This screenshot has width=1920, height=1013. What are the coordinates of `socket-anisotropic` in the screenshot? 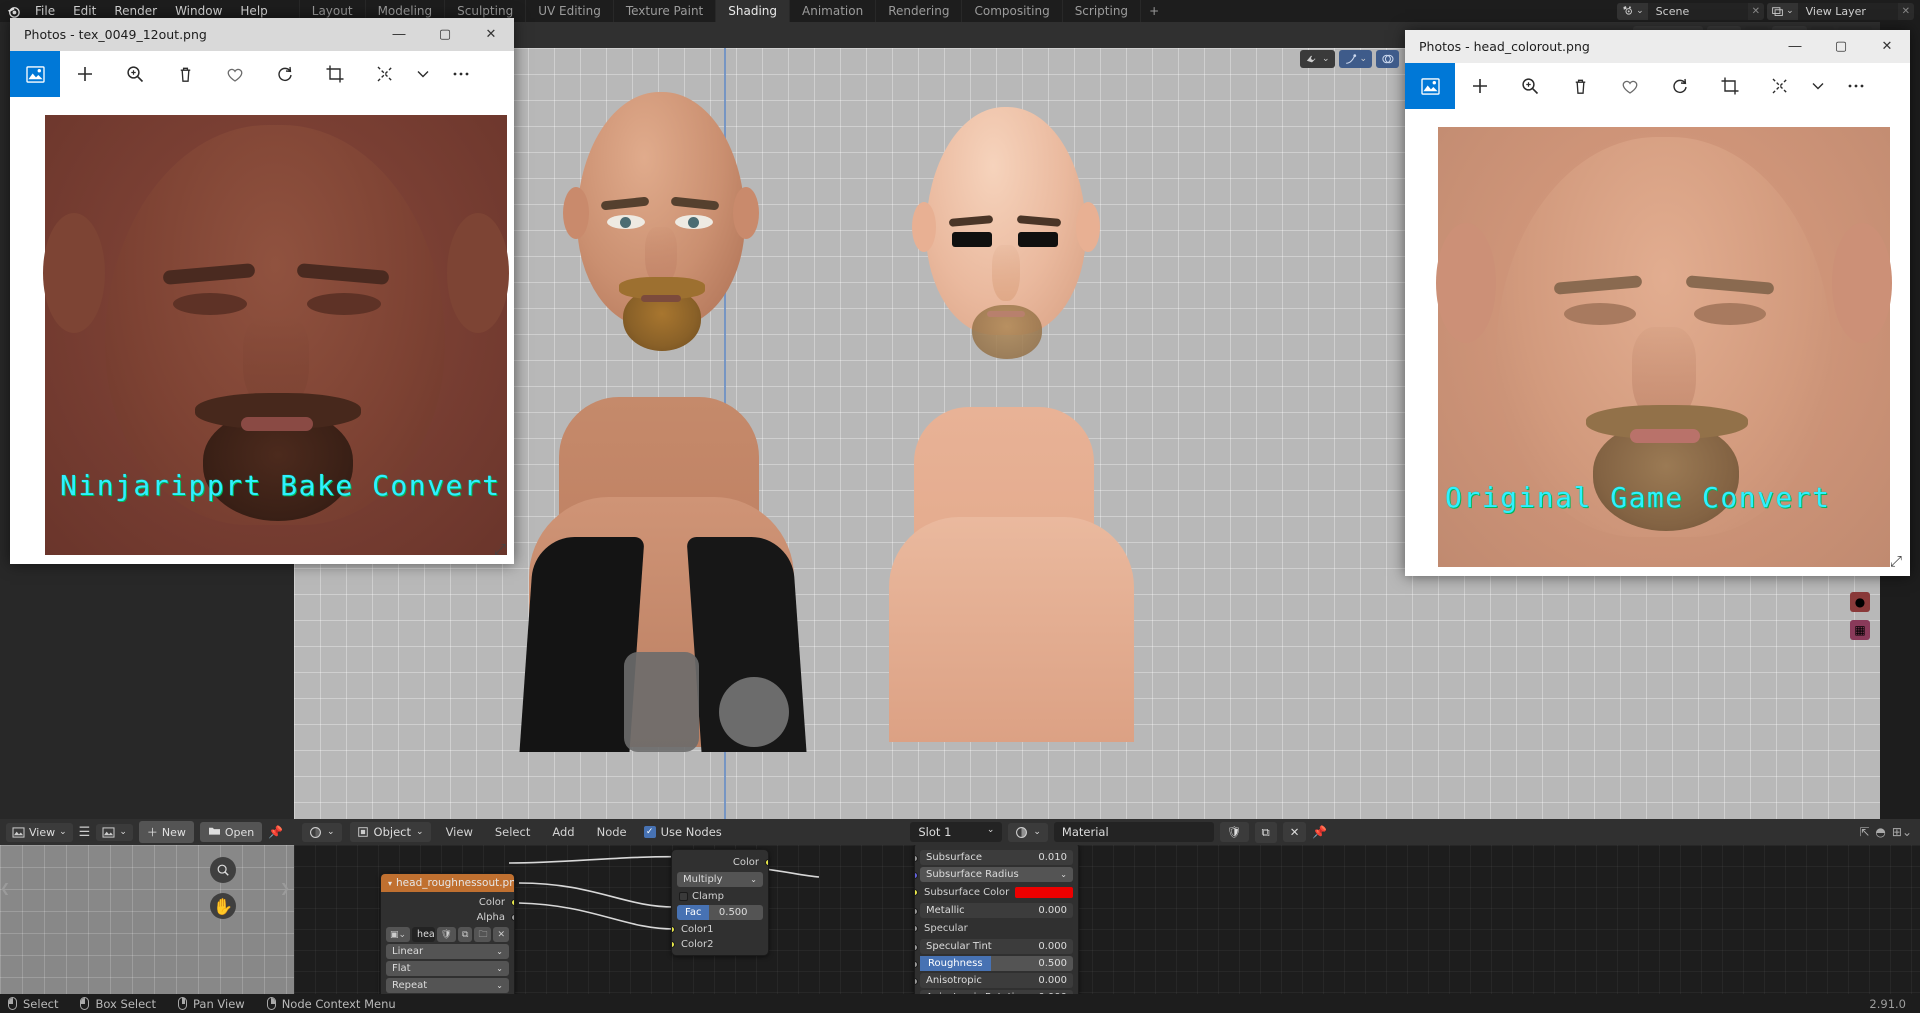 It's located at (916, 981).